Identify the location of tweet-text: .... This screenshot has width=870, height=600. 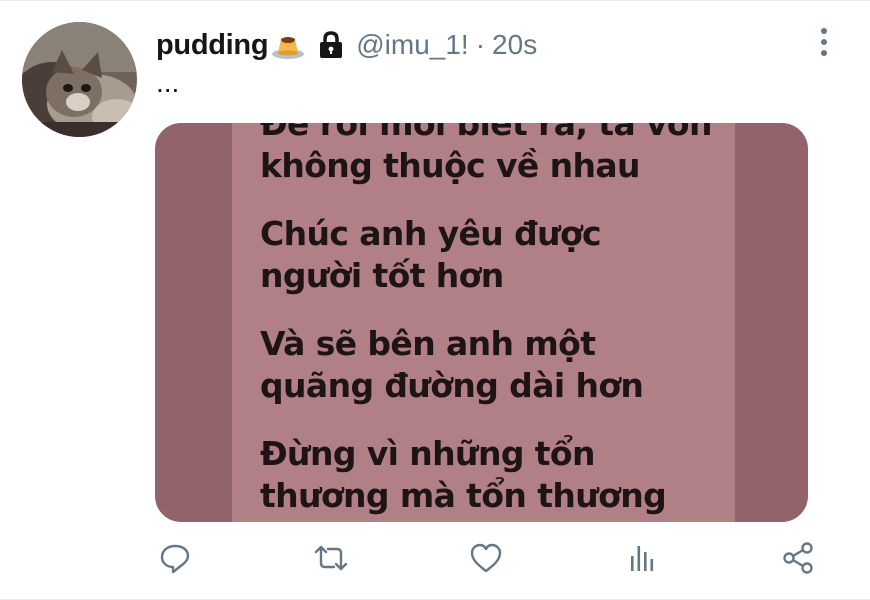
(168, 82).